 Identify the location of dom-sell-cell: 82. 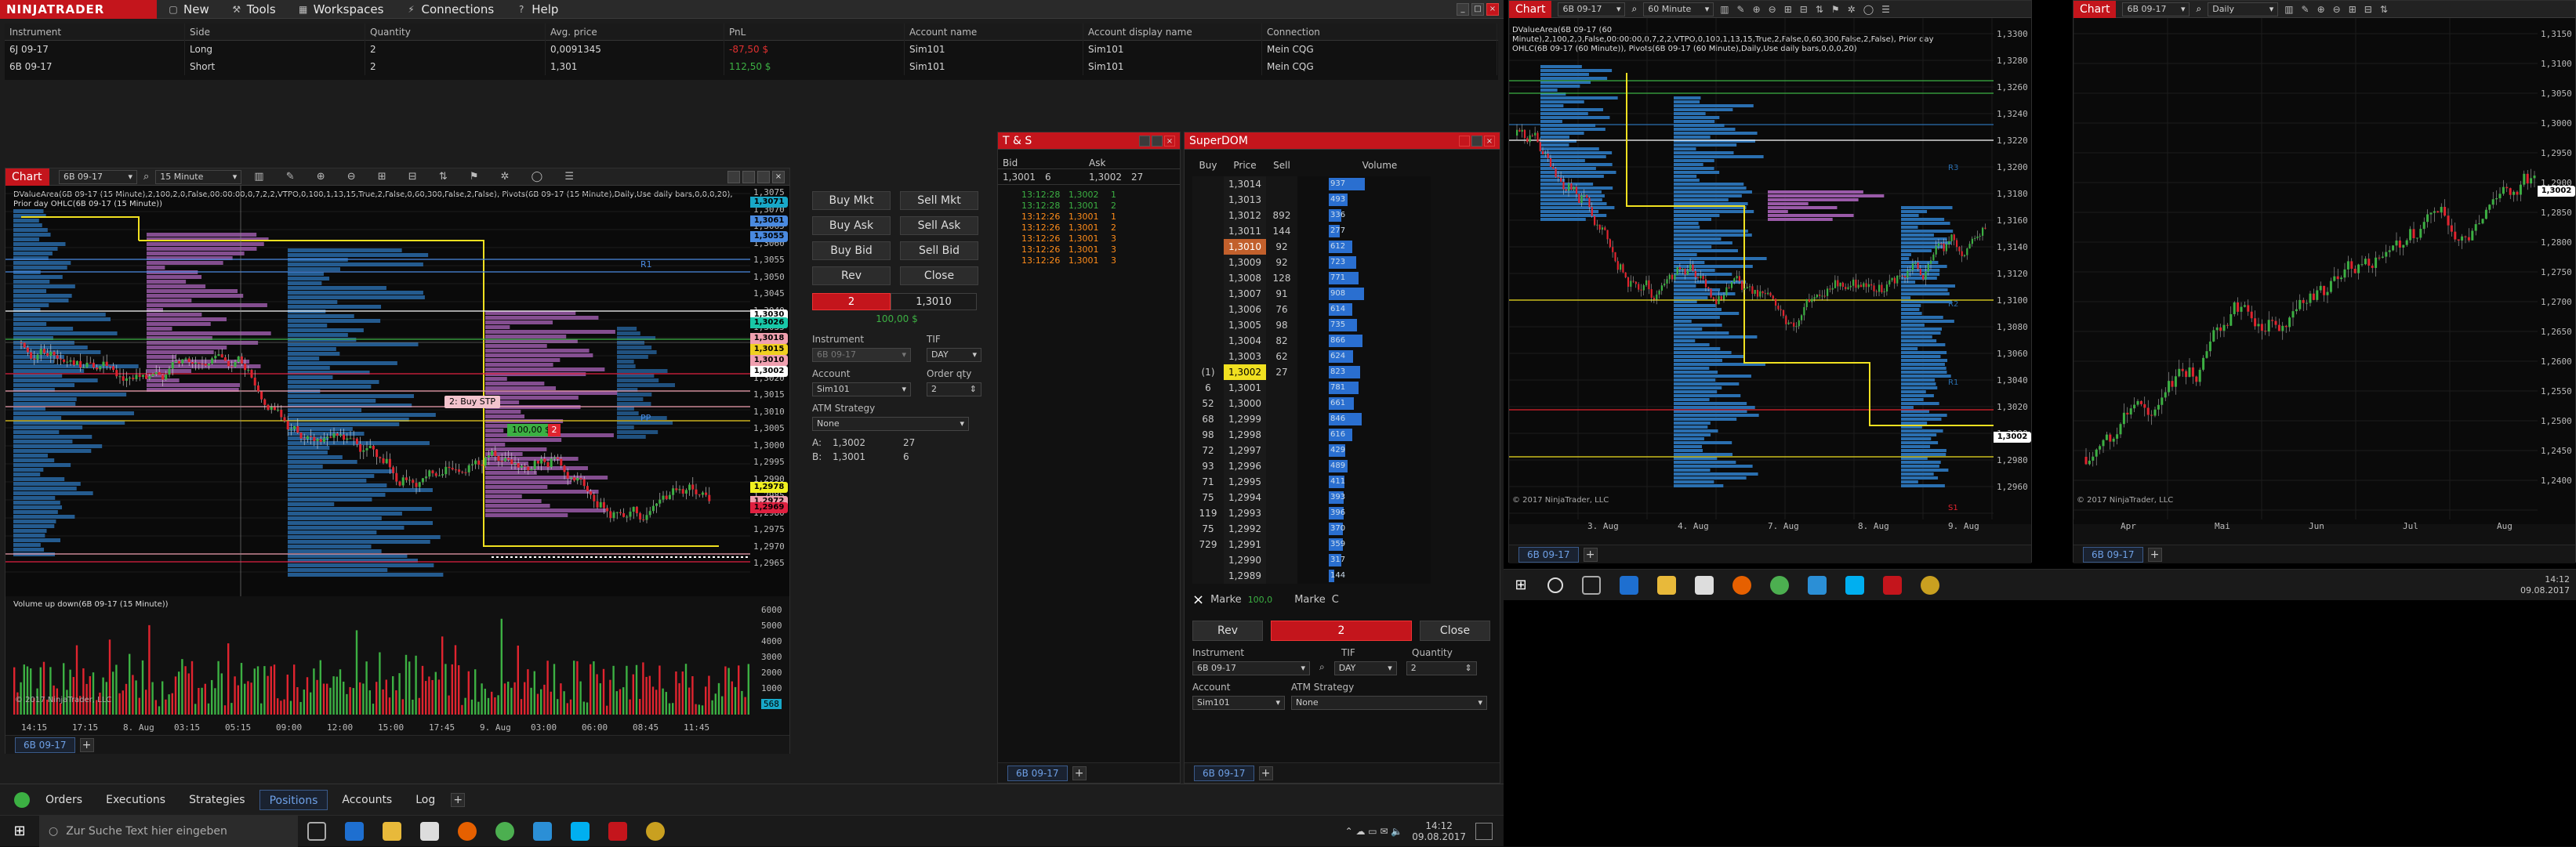
(1282, 341).